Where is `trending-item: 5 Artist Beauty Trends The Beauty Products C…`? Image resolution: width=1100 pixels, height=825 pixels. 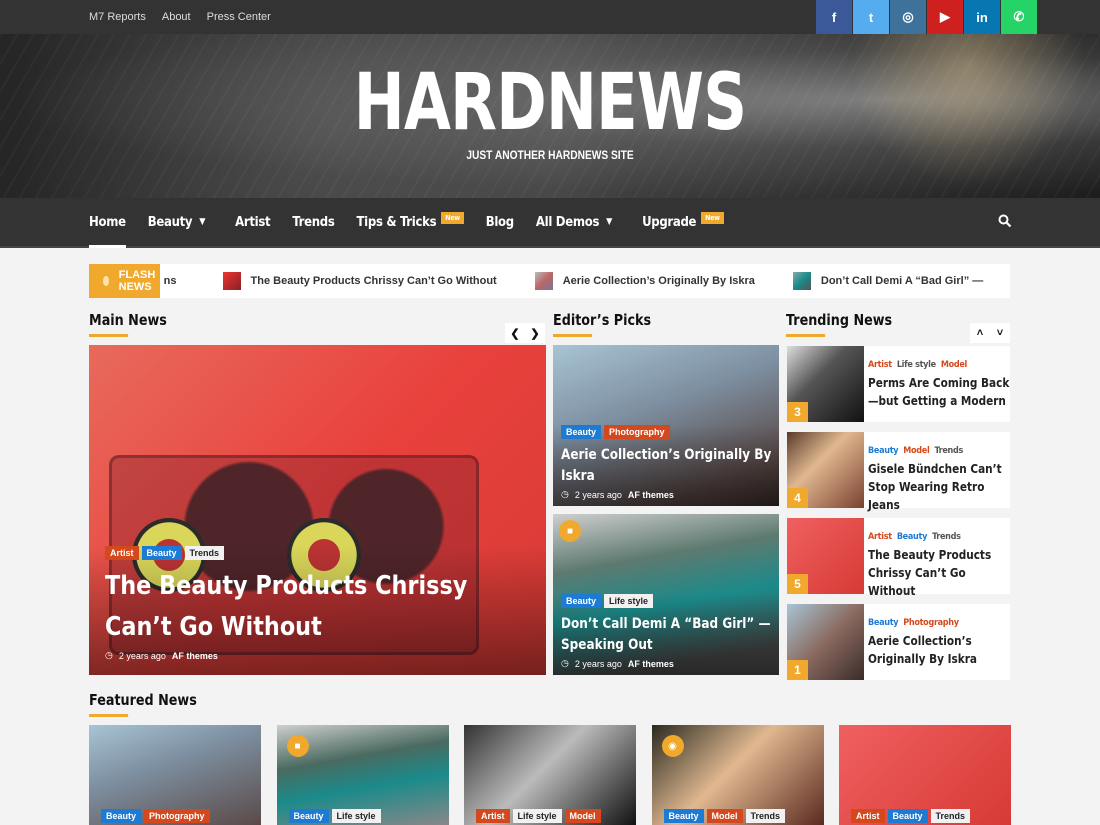 trending-item: 5 Artist Beauty Trends The Beauty Products C… is located at coordinates (898, 558).